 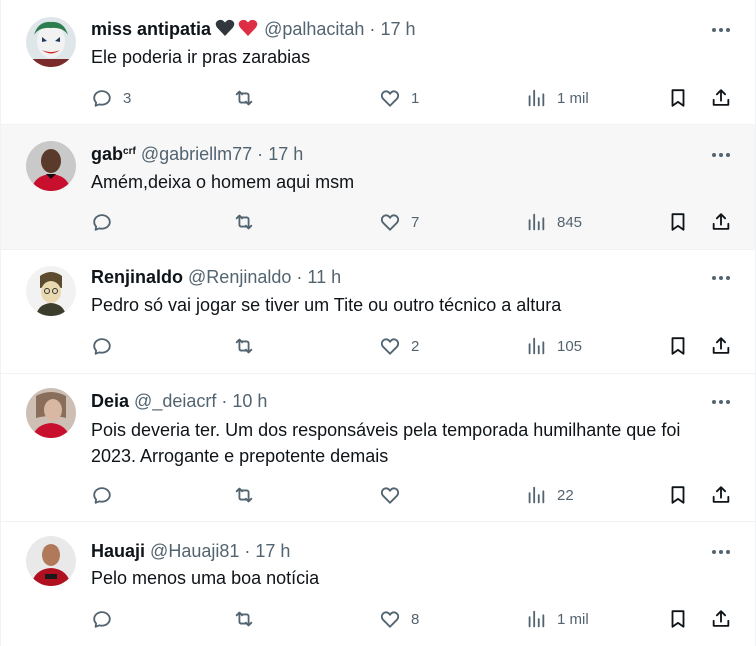 What do you see at coordinates (196, 154) in the screenshot?
I see `user-handle: @gabriellm77` at bounding box center [196, 154].